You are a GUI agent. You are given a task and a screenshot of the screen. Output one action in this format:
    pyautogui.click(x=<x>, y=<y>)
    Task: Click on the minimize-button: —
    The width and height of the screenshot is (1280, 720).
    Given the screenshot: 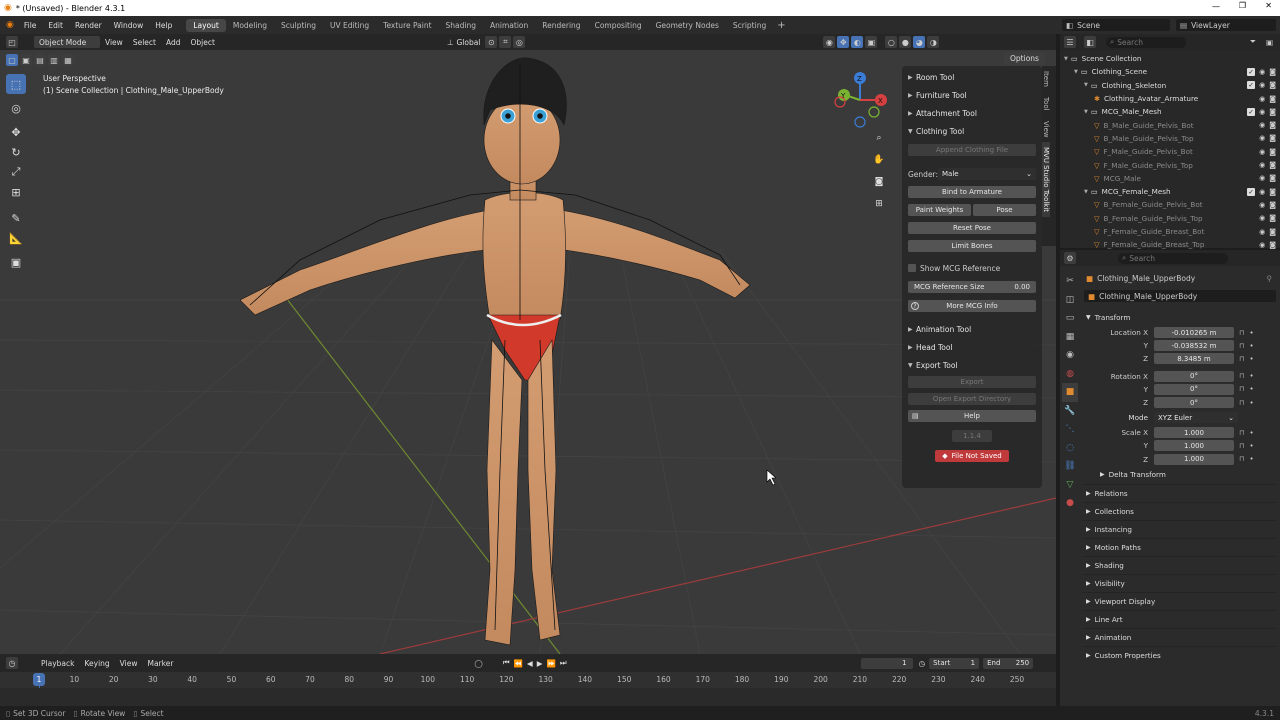 What is the action you would take?
    pyautogui.click(x=1216, y=6)
    